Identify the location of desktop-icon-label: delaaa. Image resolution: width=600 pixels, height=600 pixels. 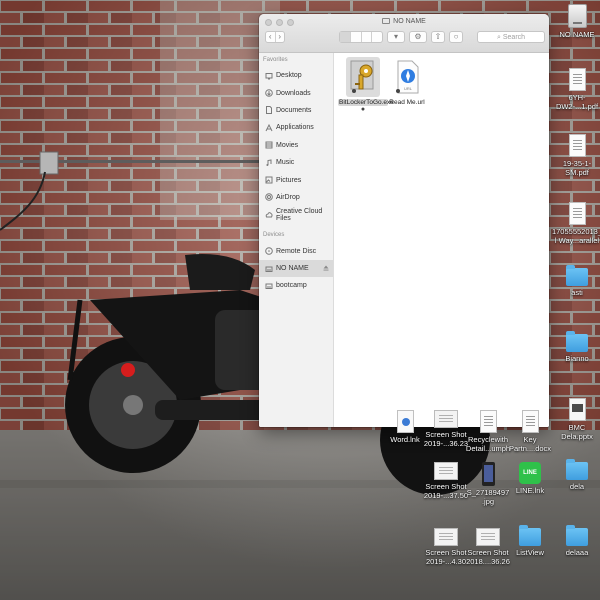
(577, 552).